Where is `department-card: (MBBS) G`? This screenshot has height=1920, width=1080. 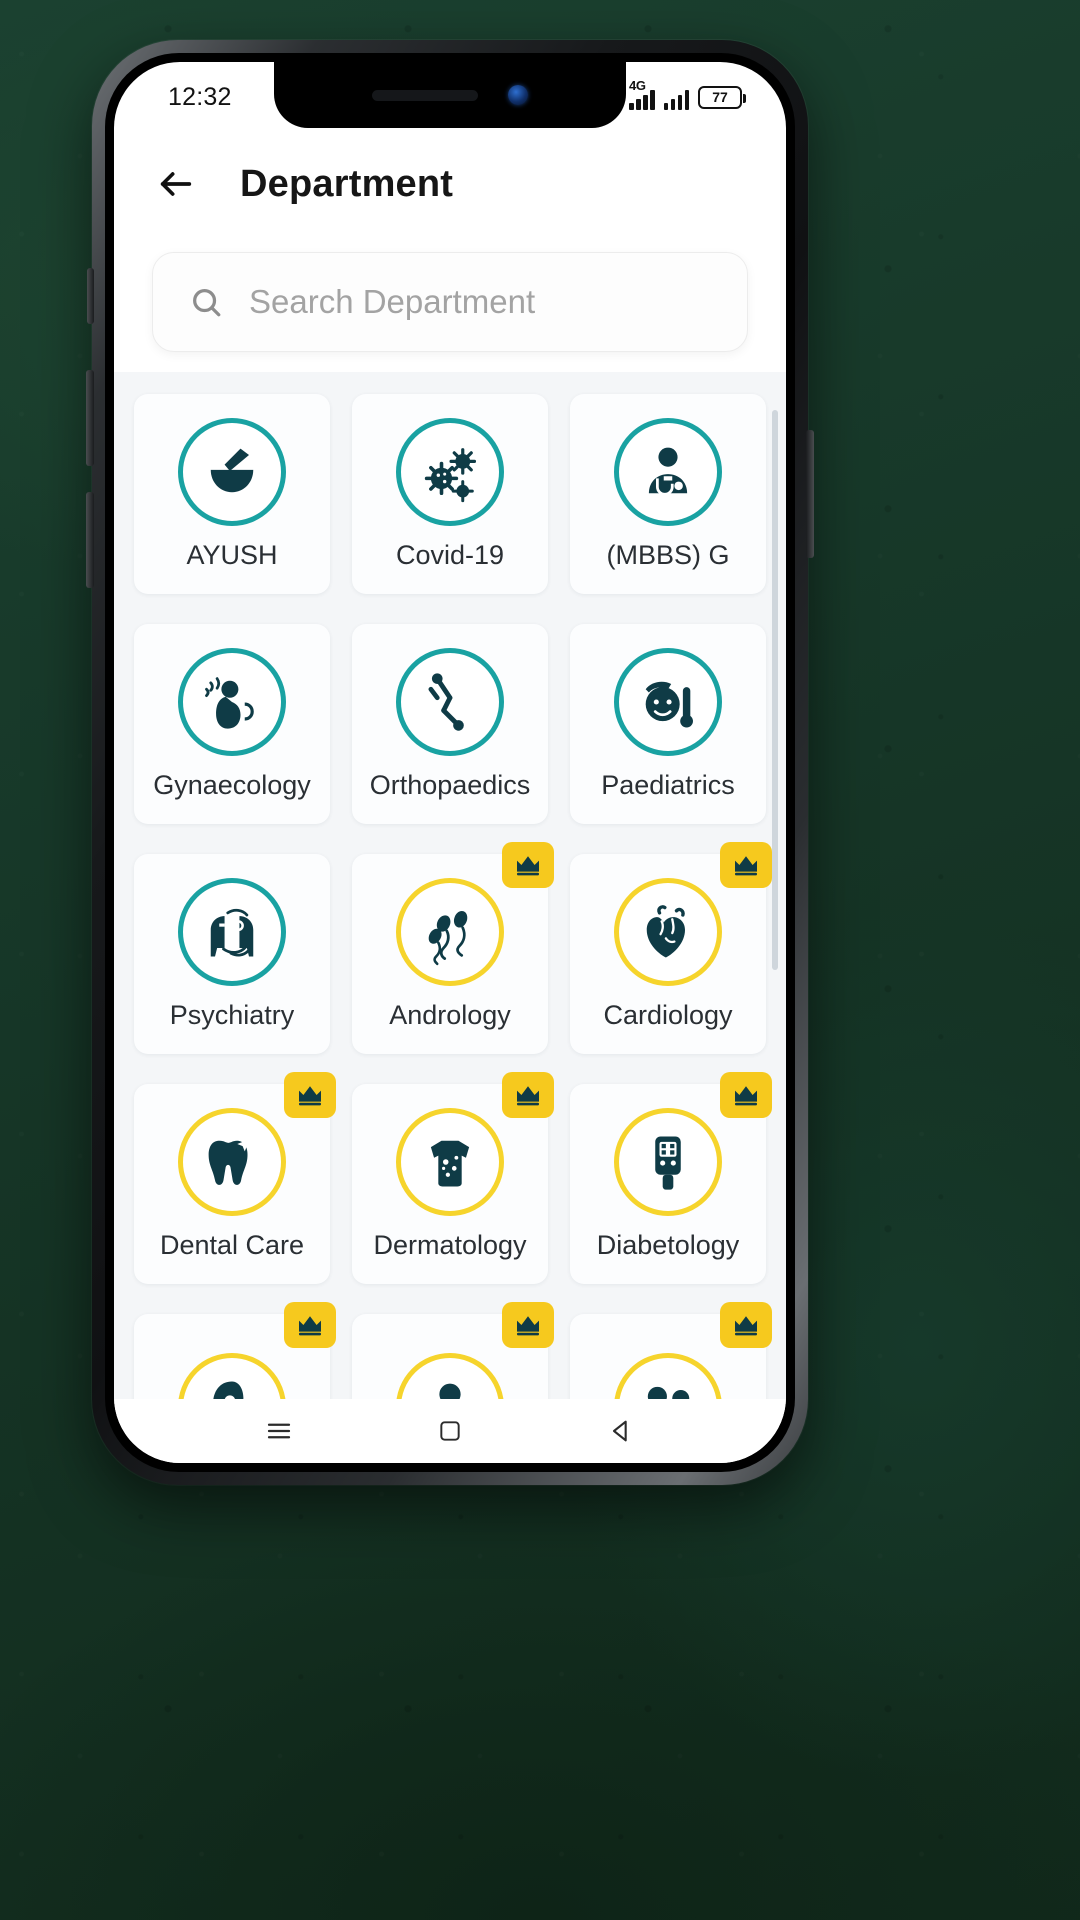 department-card: (MBBS) G is located at coordinates (668, 494).